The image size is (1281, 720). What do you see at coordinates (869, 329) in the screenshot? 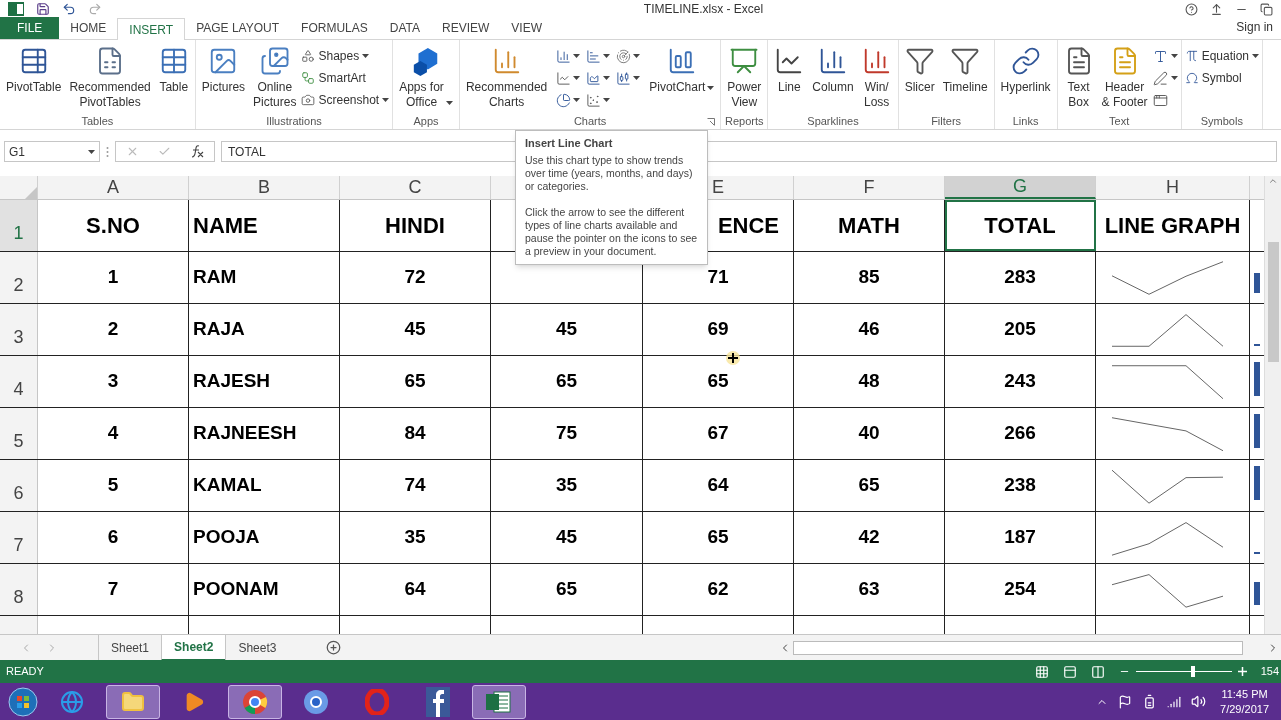
I see `table-cell: 46` at bounding box center [869, 329].